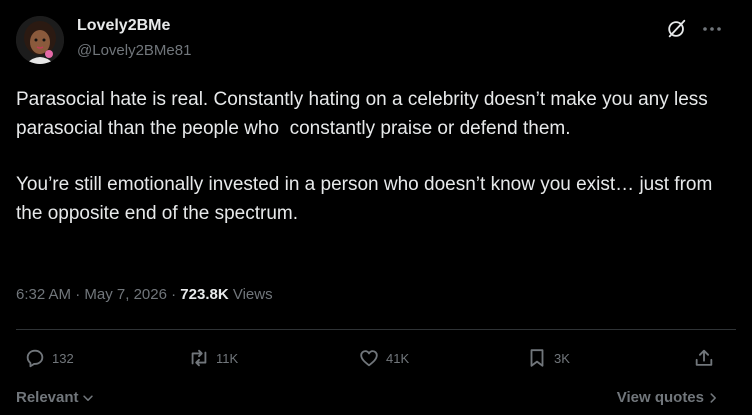 This screenshot has width=752, height=415. I want to click on like-button: 41K, so click(383, 358).